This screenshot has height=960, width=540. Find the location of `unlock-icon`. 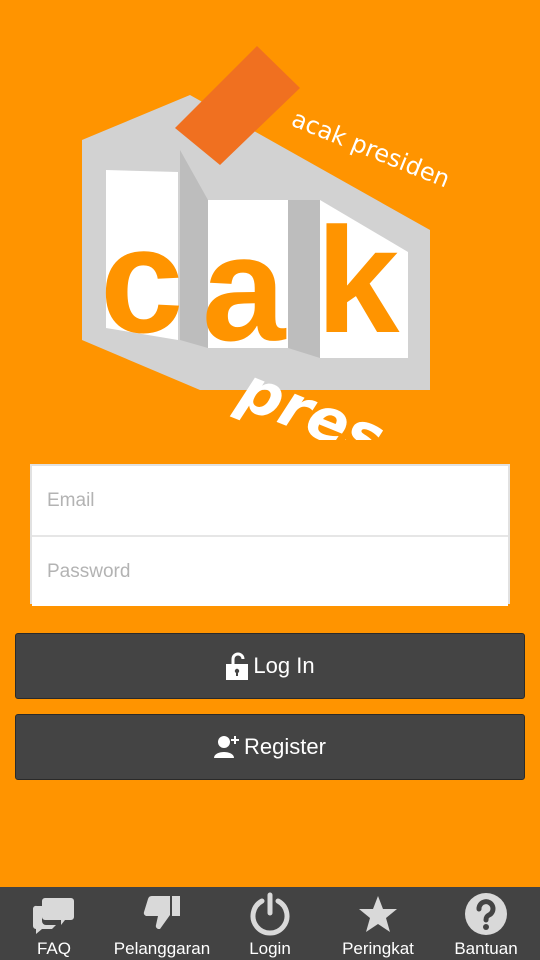

unlock-icon is located at coordinates (237, 666).